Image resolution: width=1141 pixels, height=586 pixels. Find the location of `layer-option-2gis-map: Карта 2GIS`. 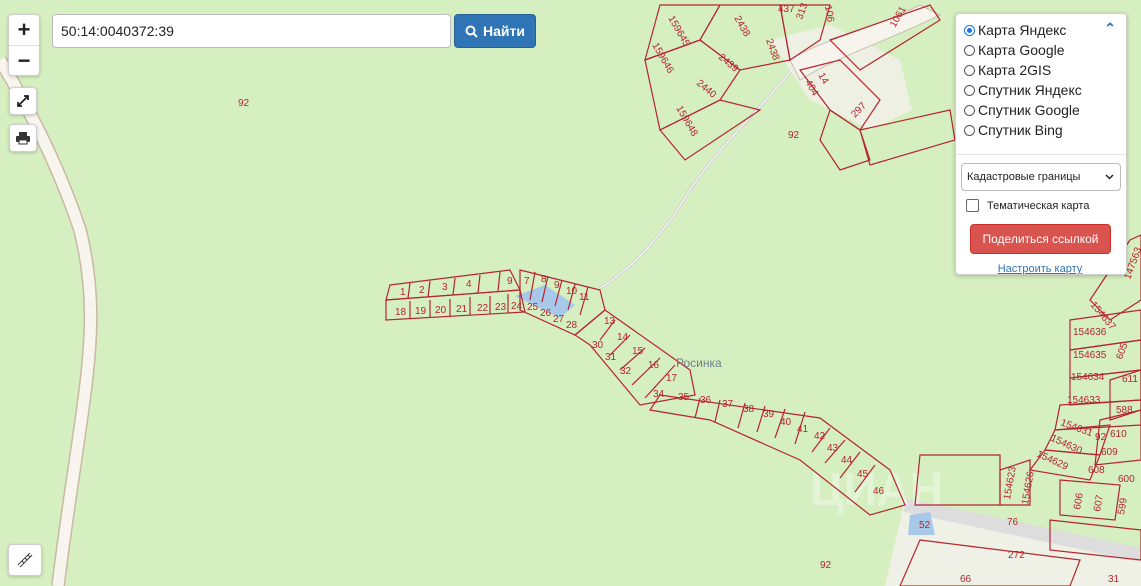

layer-option-2gis-map: Карта 2GIS is located at coordinates (1042, 70).